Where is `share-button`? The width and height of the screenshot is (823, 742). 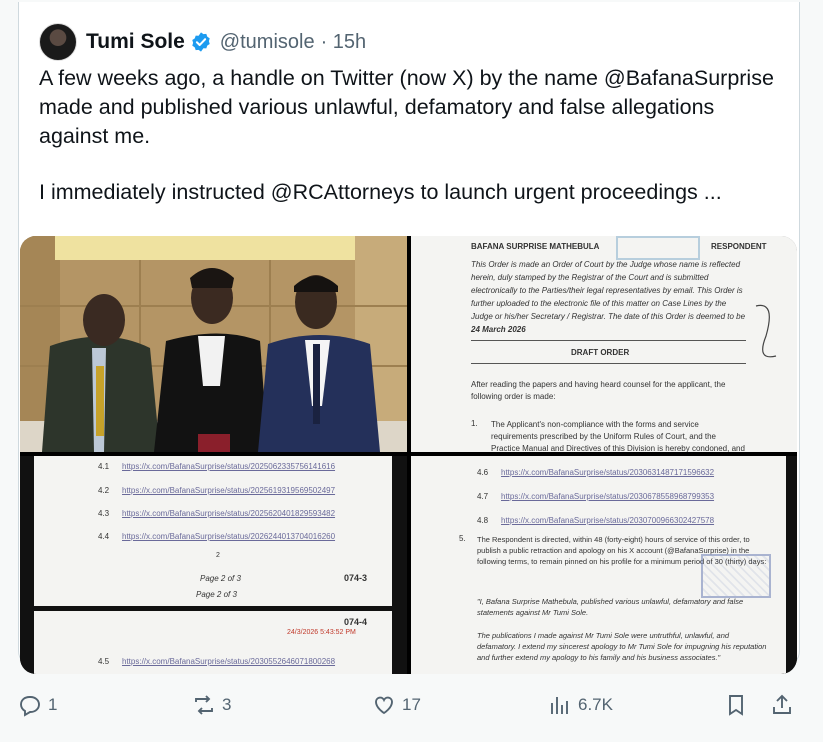
share-button is located at coordinates (782, 705).